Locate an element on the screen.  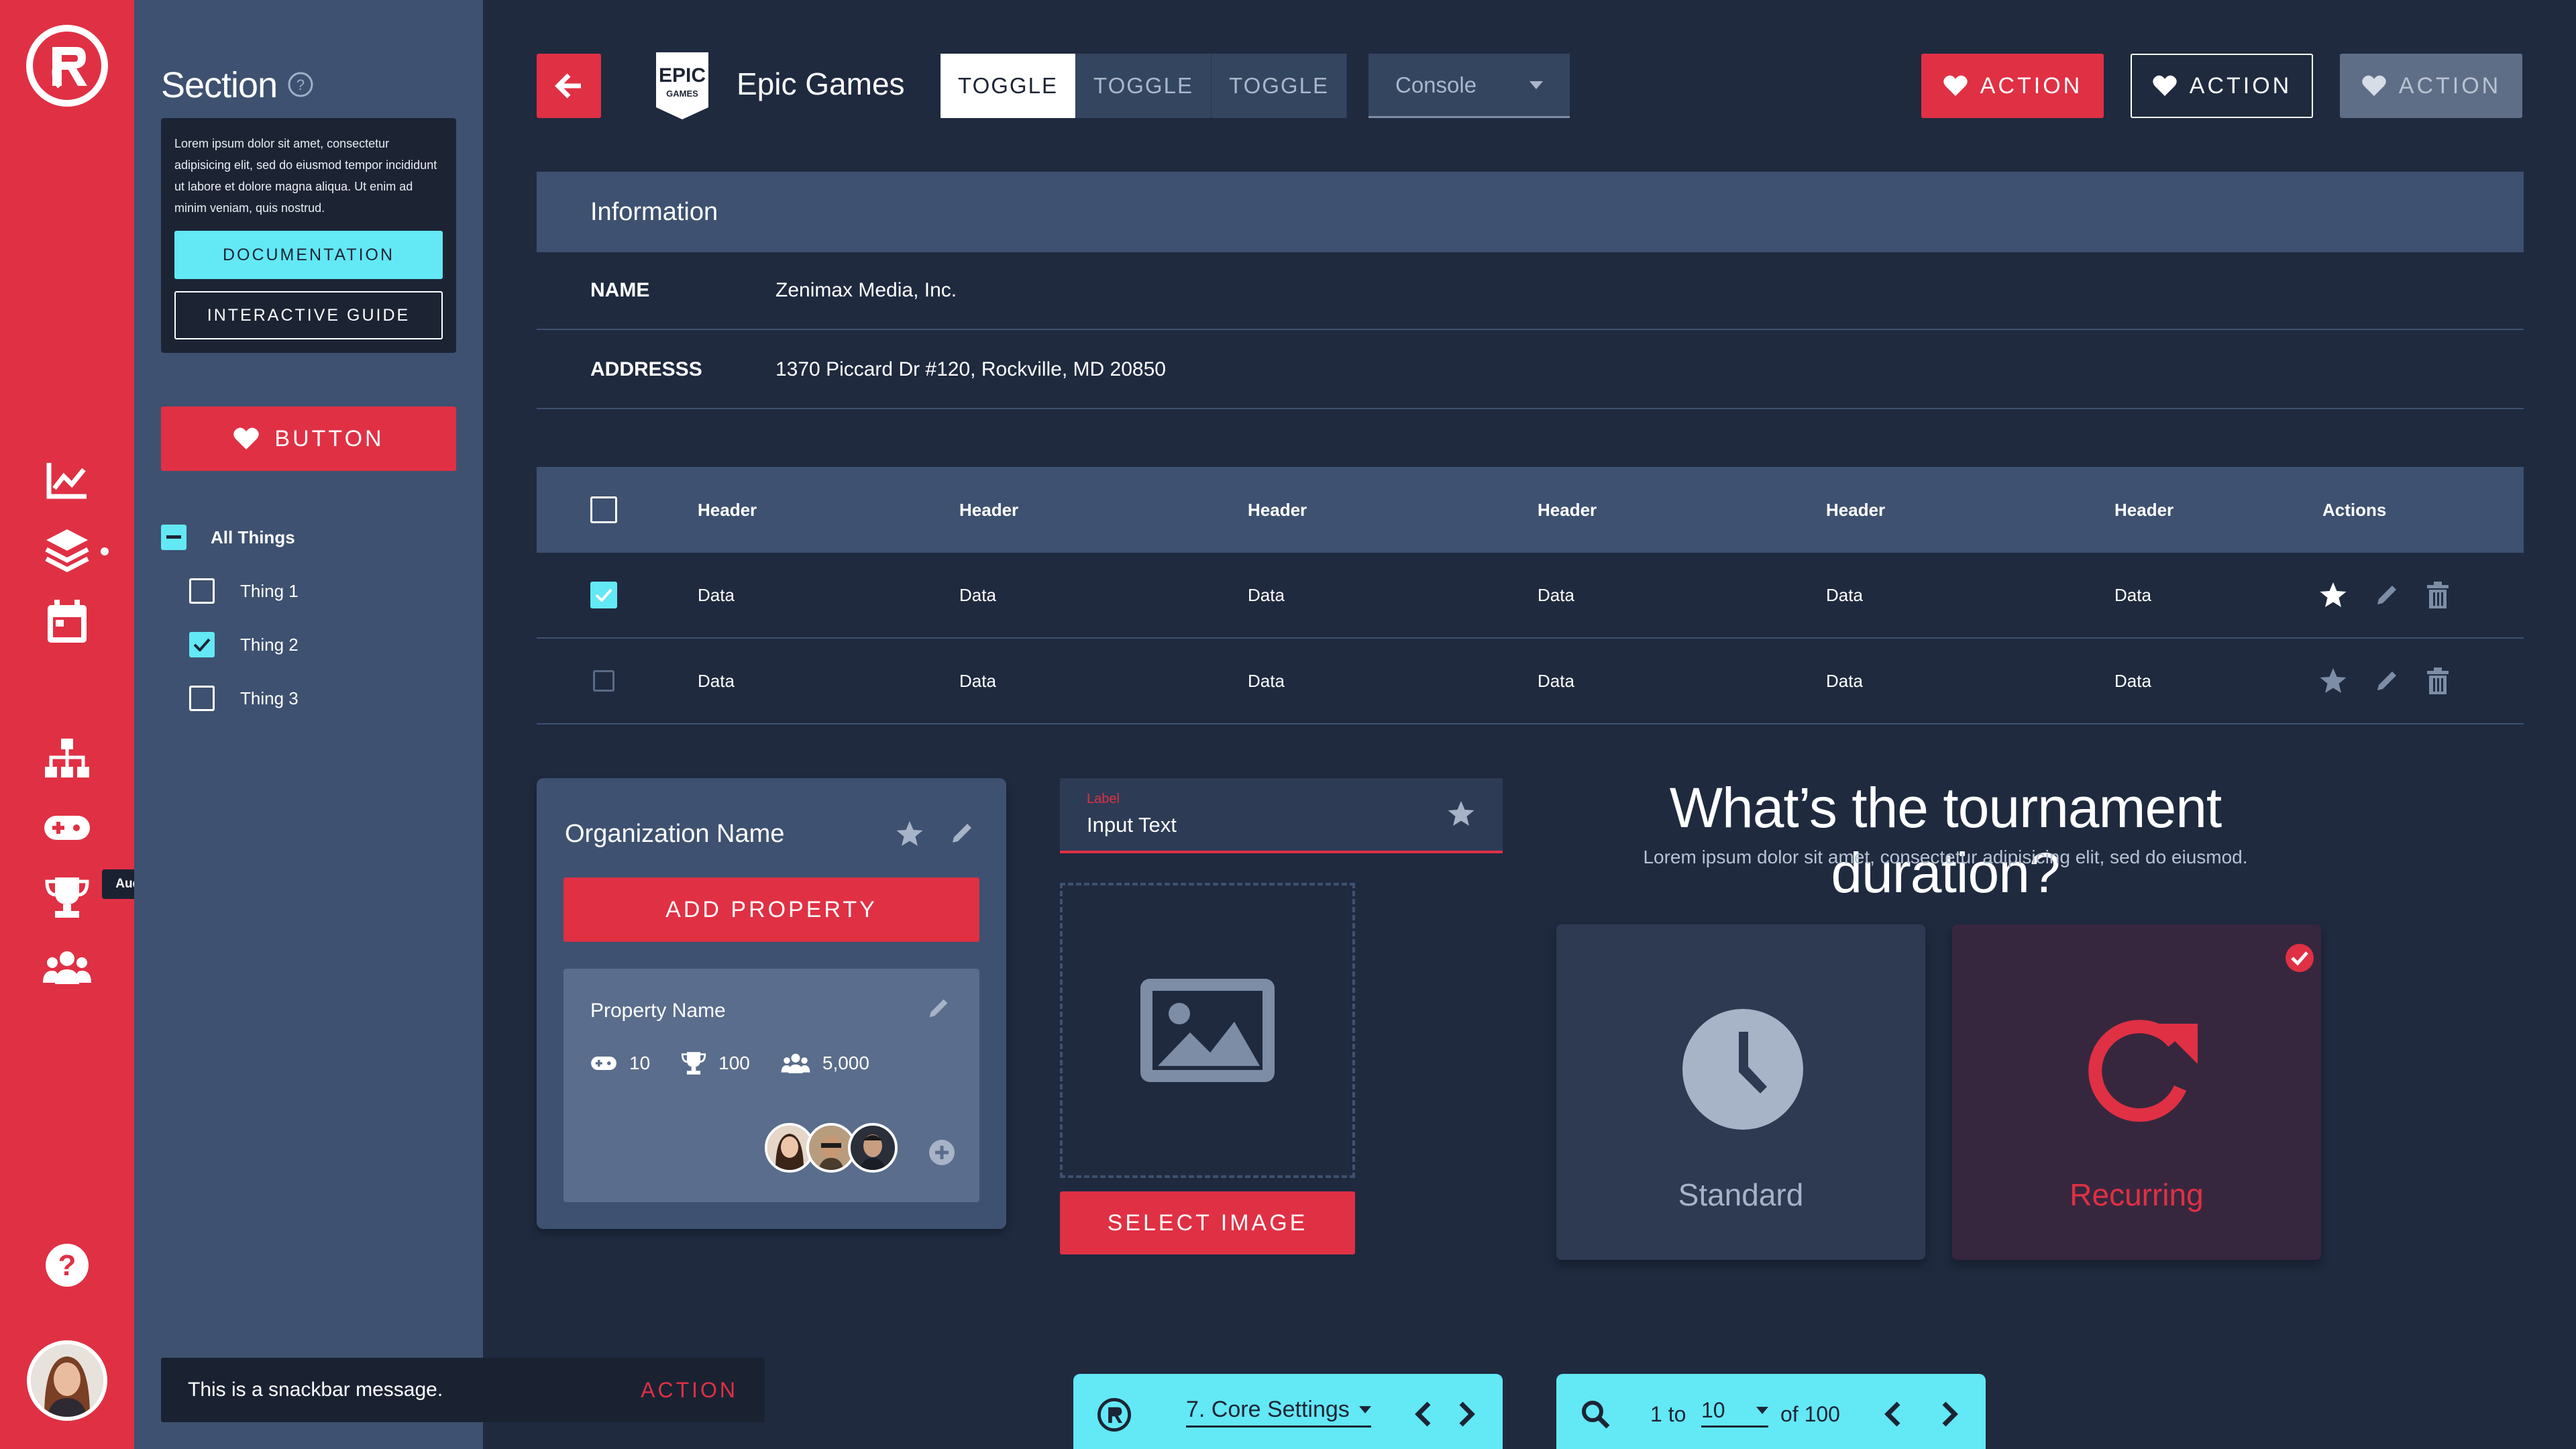
layers-icon is located at coordinates (67, 550).